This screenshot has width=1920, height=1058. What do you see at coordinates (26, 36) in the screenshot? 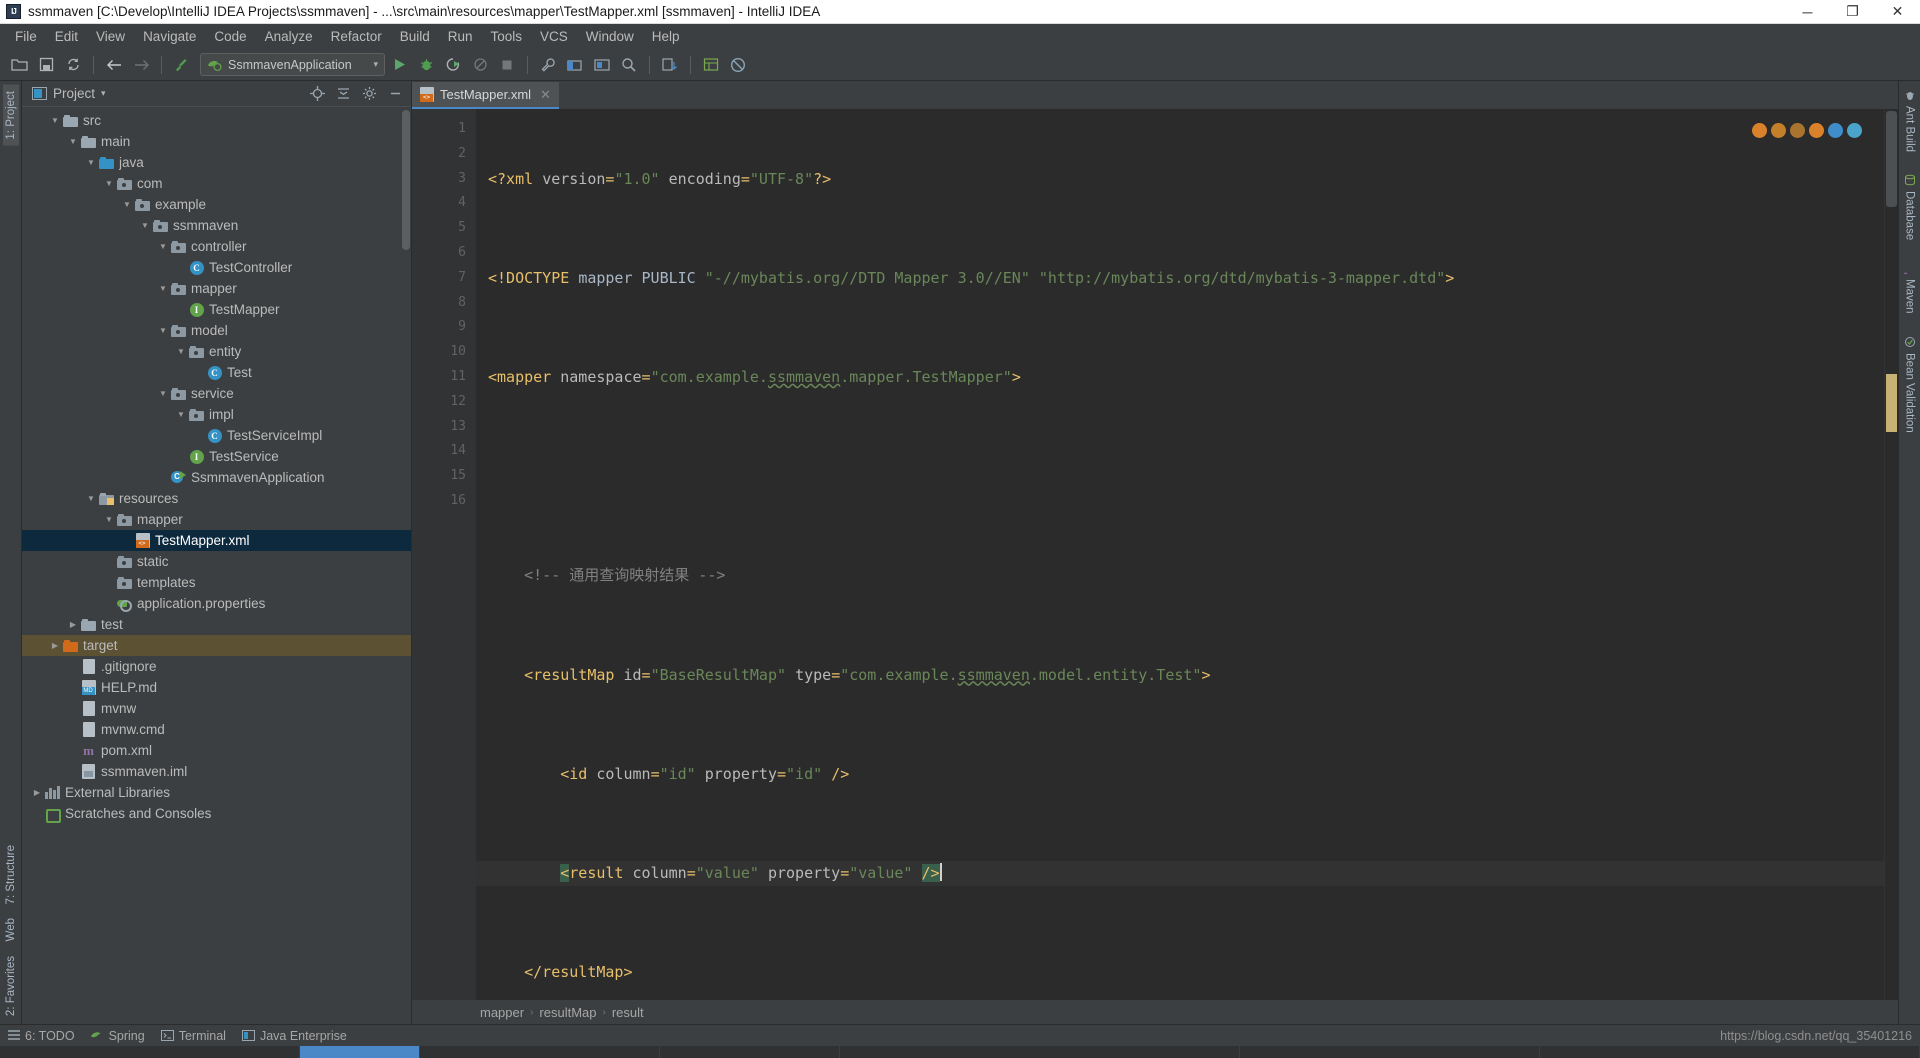
I see `menu-file: File` at bounding box center [26, 36].